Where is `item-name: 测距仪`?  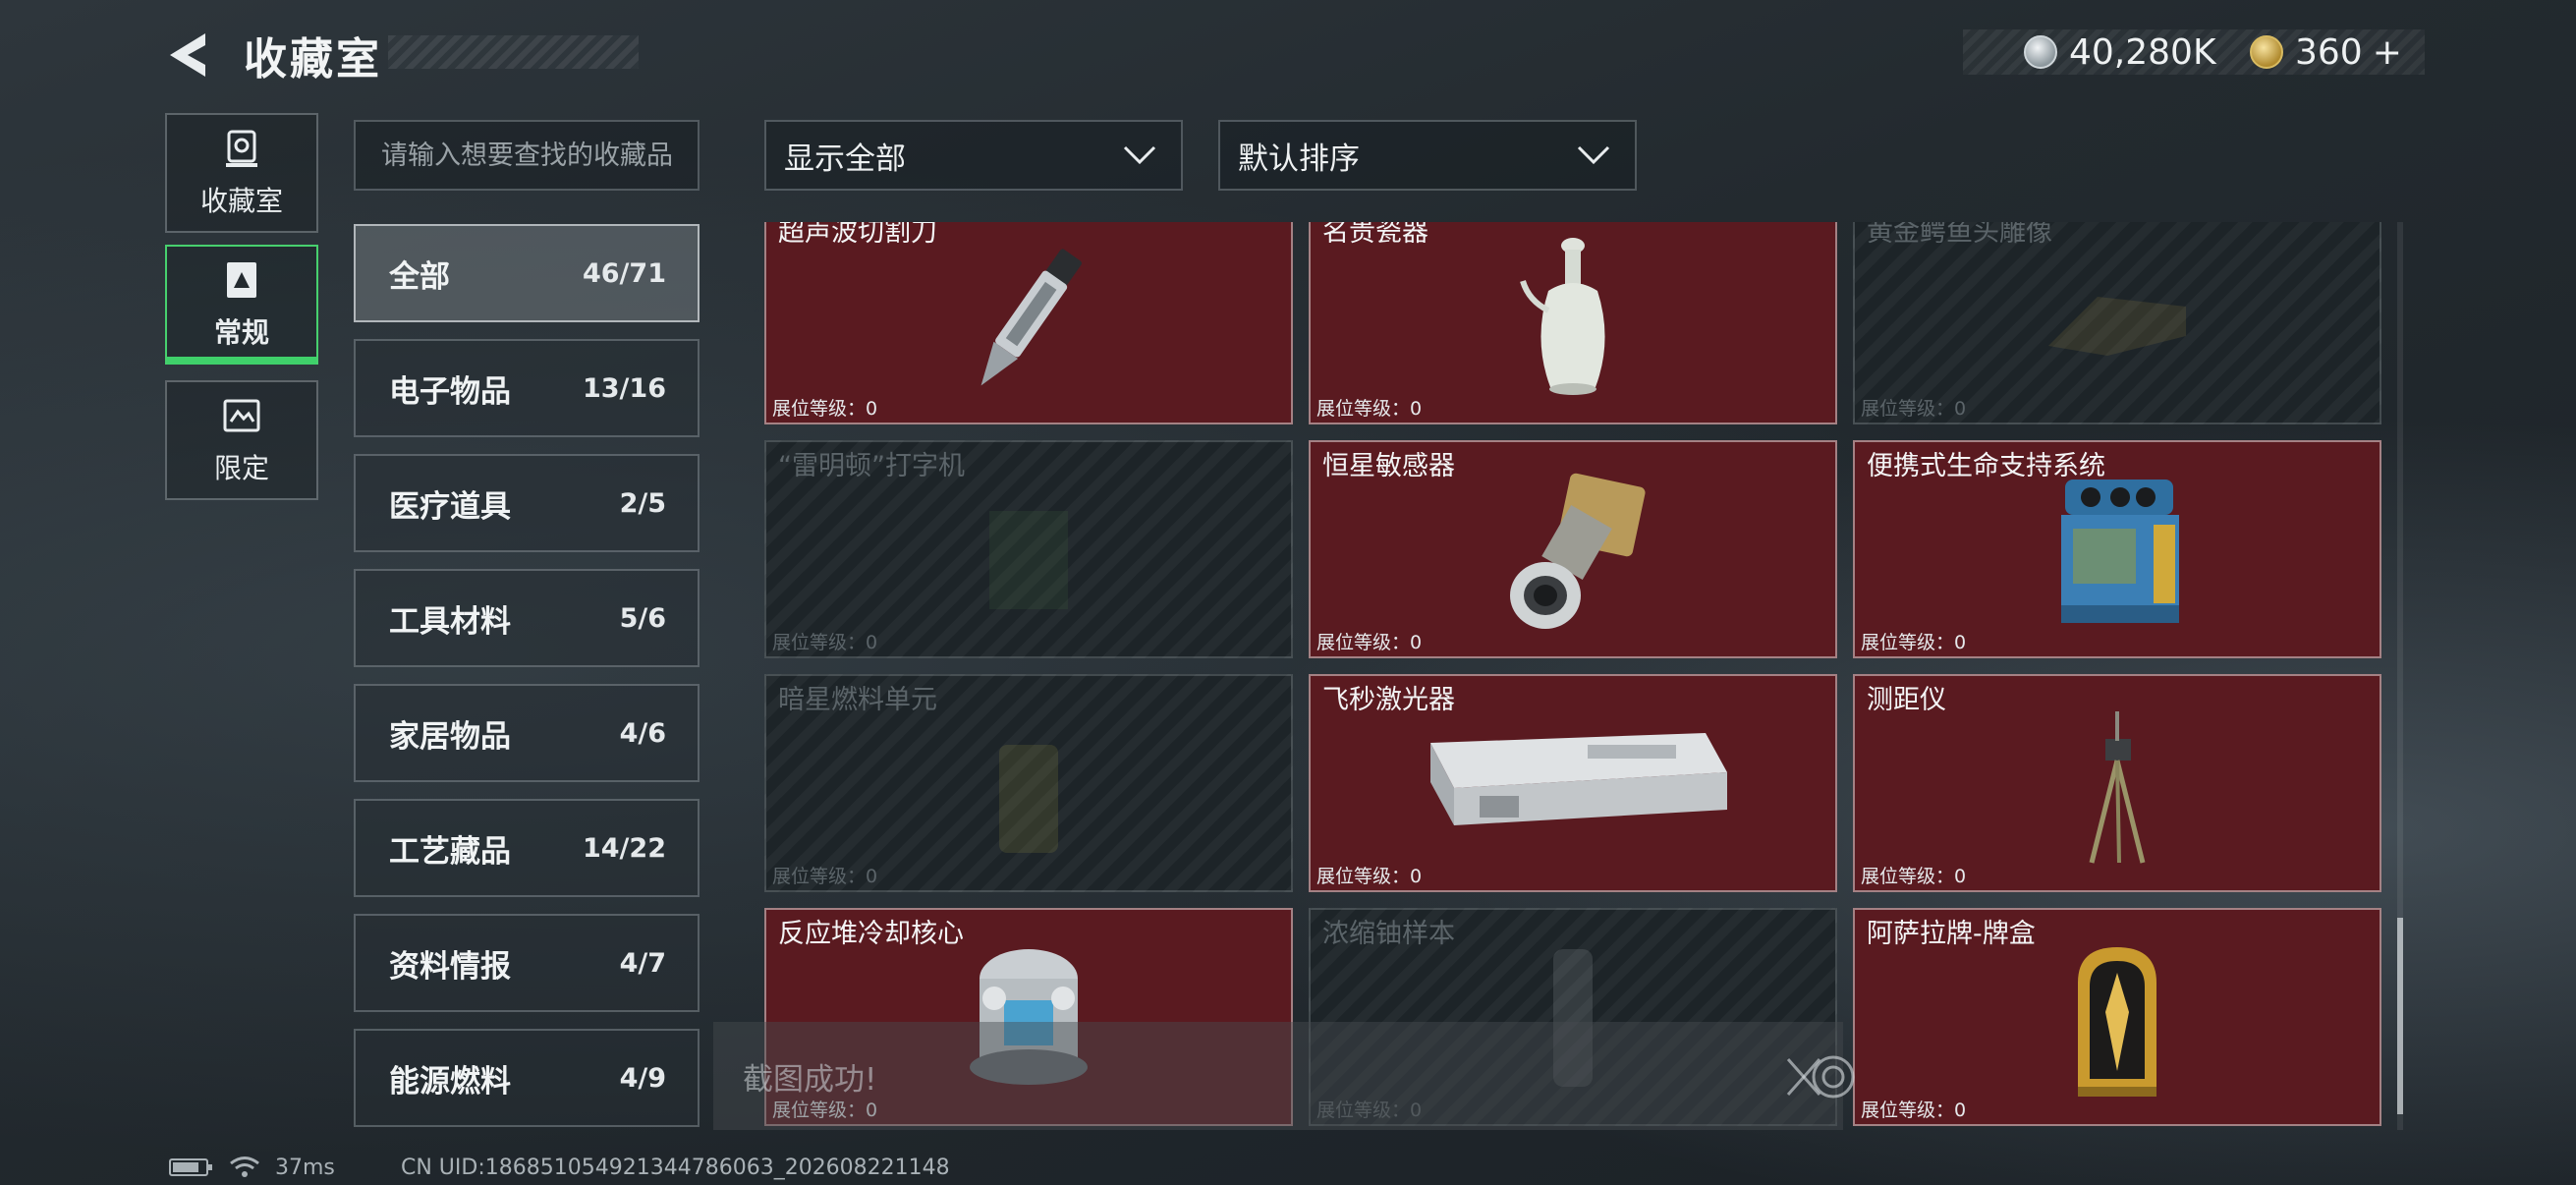 item-name: 测距仪 is located at coordinates (1906, 700).